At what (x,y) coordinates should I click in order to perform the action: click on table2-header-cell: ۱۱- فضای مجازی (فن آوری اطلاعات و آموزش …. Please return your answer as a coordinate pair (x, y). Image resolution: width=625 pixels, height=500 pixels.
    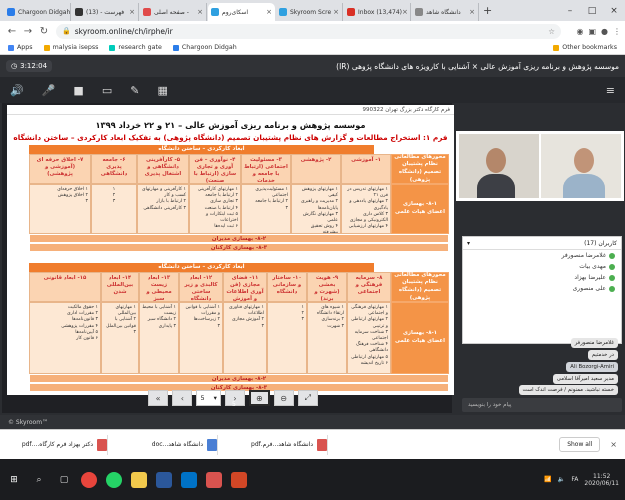
    Looking at the image, I should click on (245, 290).